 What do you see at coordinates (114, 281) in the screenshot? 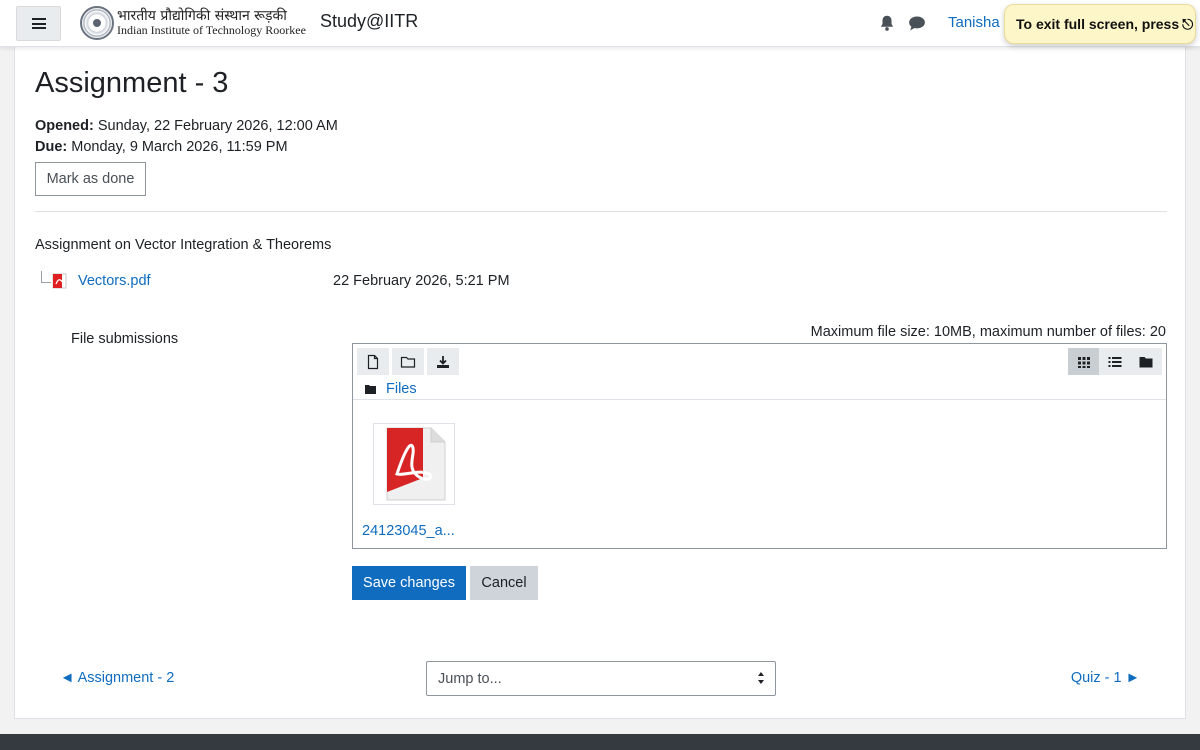
I see `attachment-link: Vectors.pdf` at bounding box center [114, 281].